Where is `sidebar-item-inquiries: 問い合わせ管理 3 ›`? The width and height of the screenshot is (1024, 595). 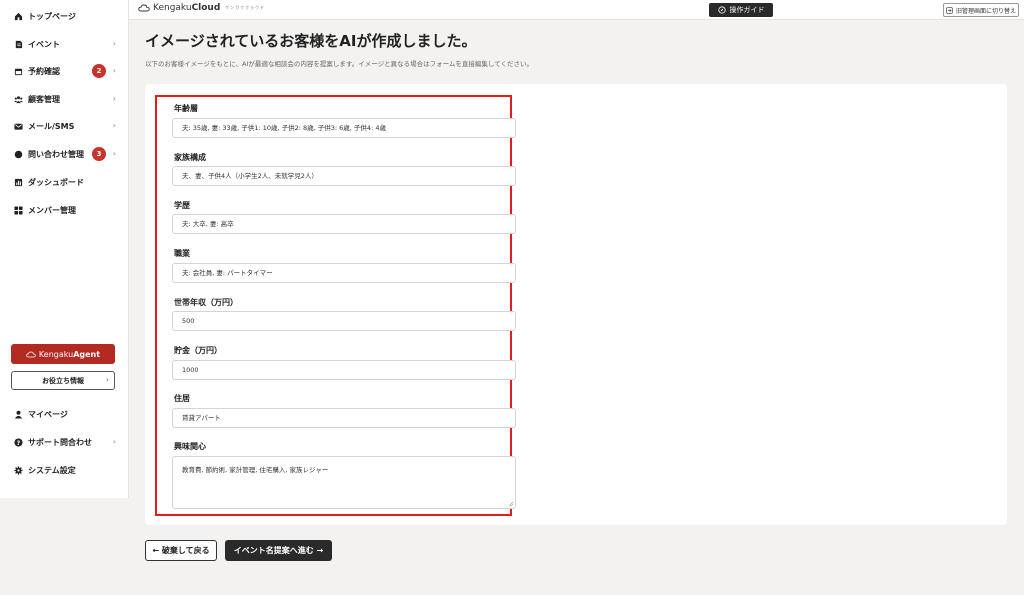
sidebar-item-inquiries: 問い合わせ管理 3 › is located at coordinates (68, 154).